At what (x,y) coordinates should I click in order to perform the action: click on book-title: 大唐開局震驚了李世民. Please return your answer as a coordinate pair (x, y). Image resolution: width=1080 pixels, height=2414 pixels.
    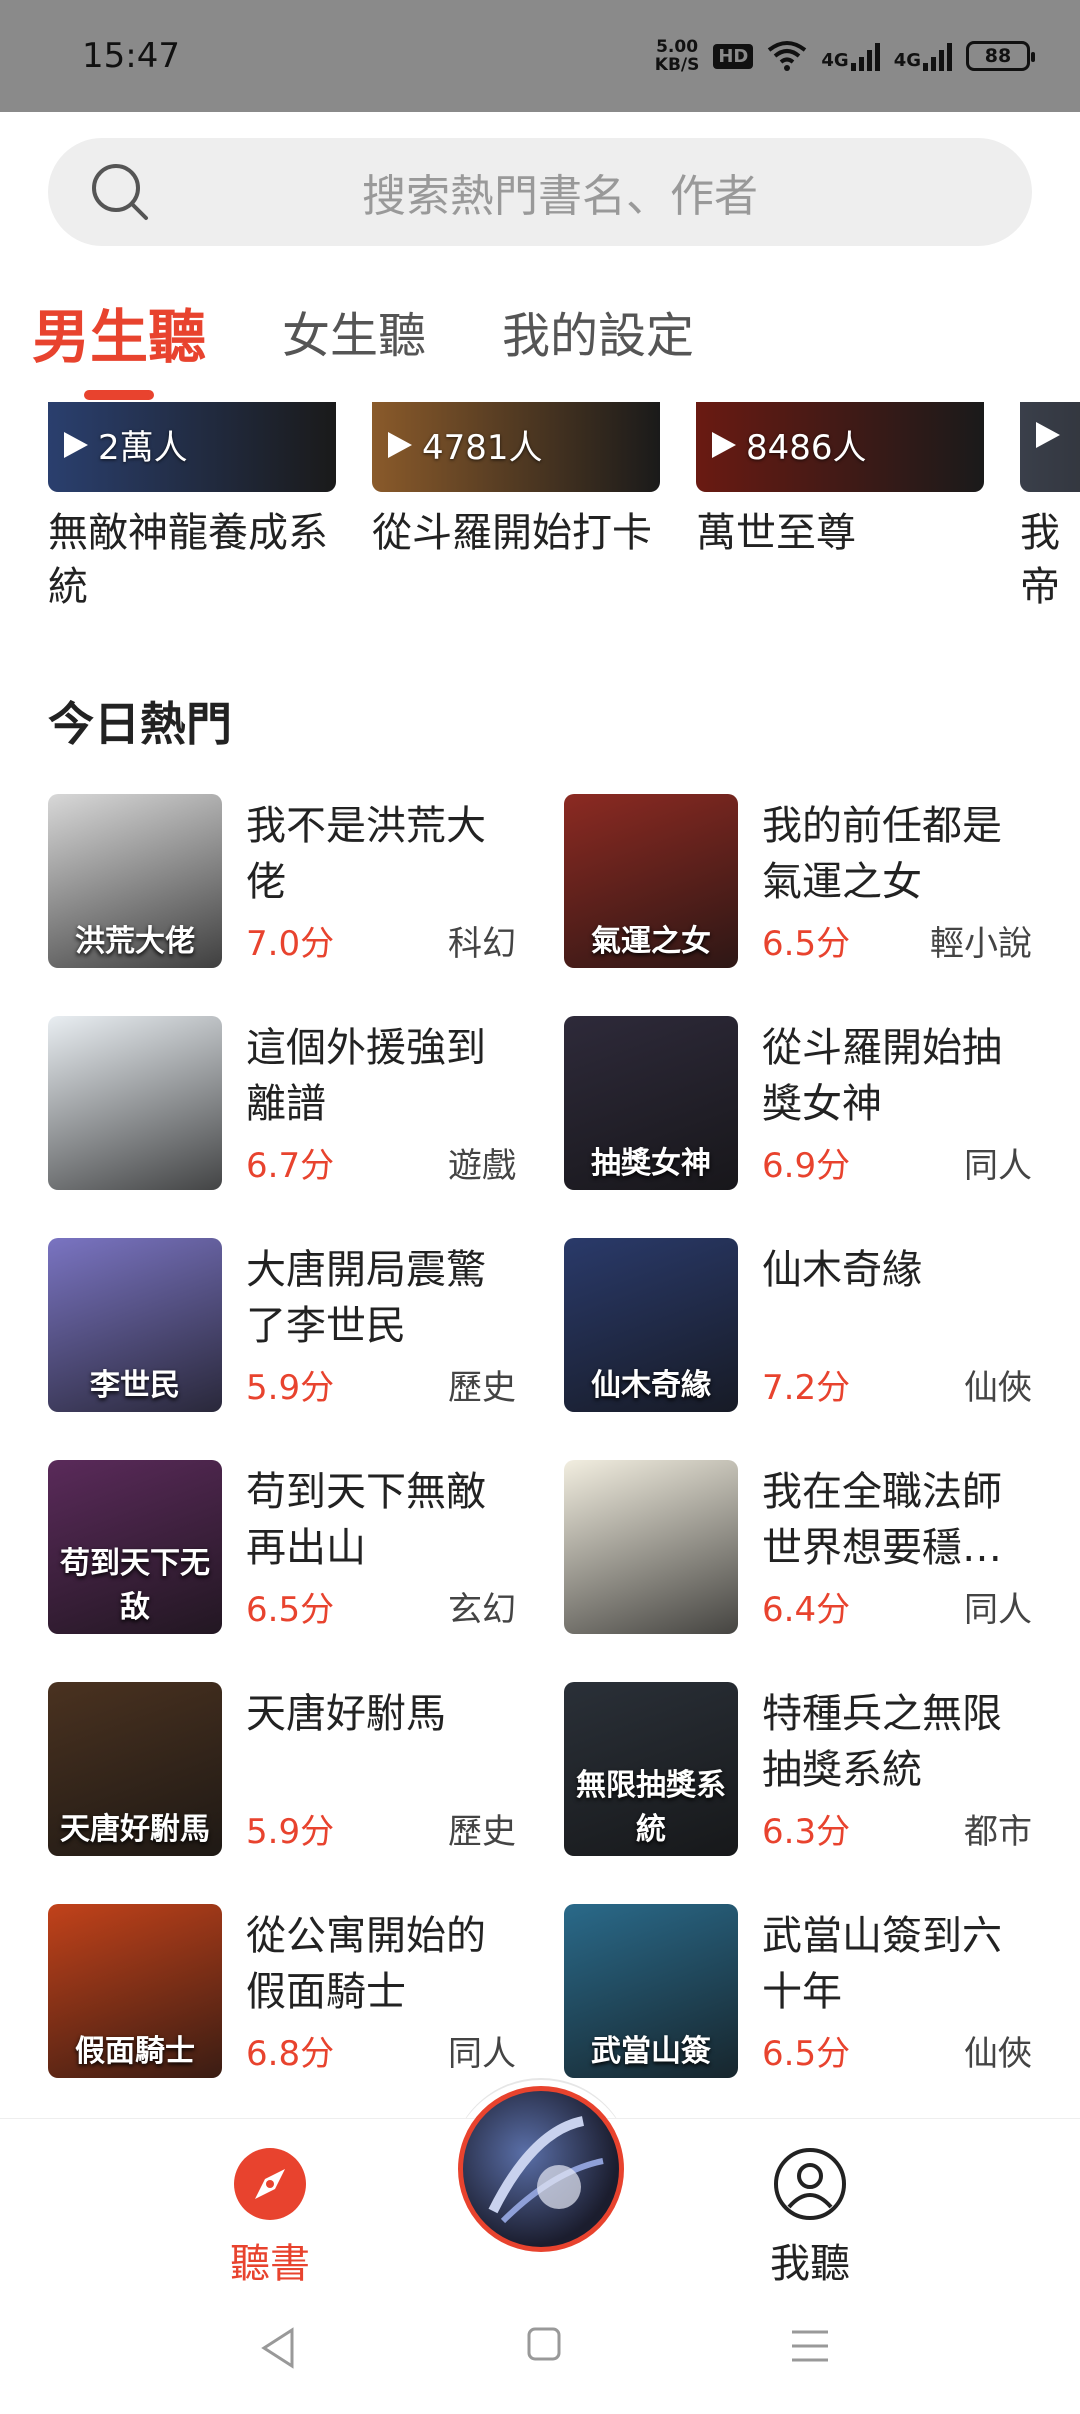
    Looking at the image, I should click on (366, 1298).